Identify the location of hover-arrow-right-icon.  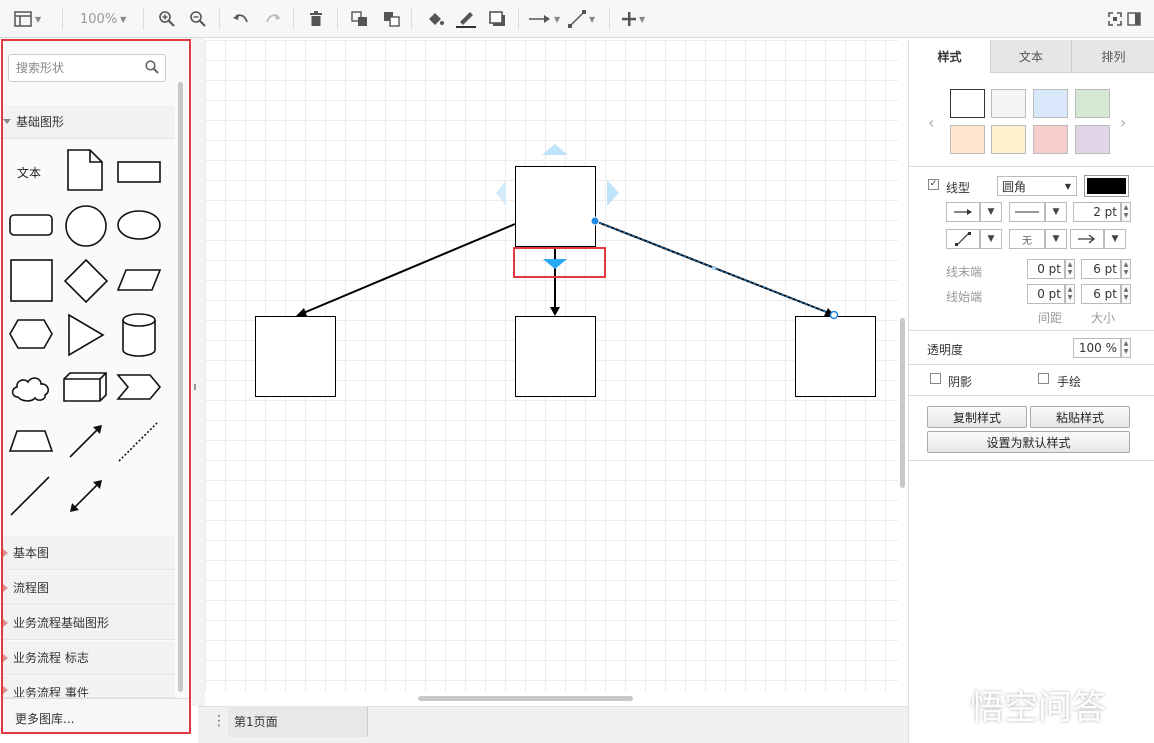
(613, 193).